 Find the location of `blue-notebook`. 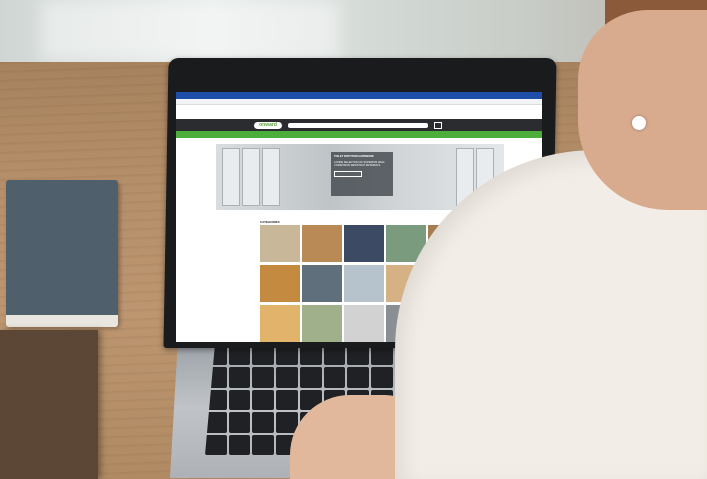

blue-notebook is located at coordinates (62, 252).